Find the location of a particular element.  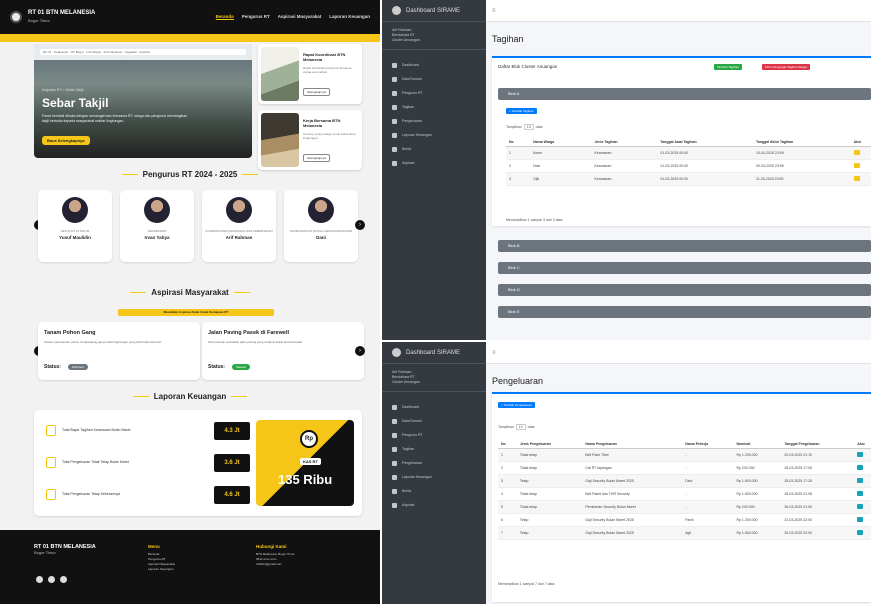

pengurus-card: KETUA RT 01 RW 06 Yusuf Maulidin is located at coordinates (75, 226).